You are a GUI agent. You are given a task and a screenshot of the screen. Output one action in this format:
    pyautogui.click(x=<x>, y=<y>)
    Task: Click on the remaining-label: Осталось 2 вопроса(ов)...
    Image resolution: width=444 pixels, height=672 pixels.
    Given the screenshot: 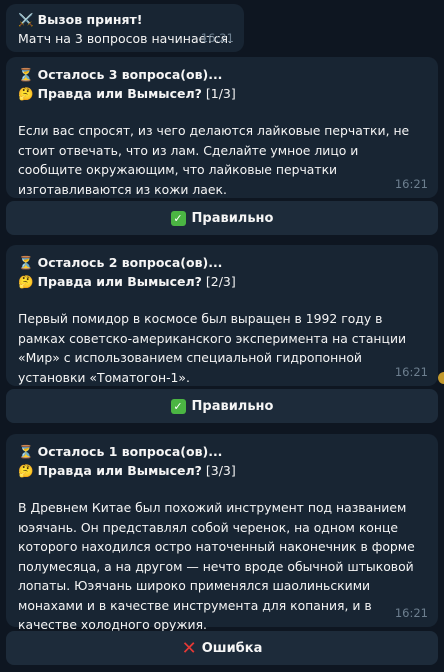 What is the action you would take?
    pyautogui.click(x=130, y=262)
    